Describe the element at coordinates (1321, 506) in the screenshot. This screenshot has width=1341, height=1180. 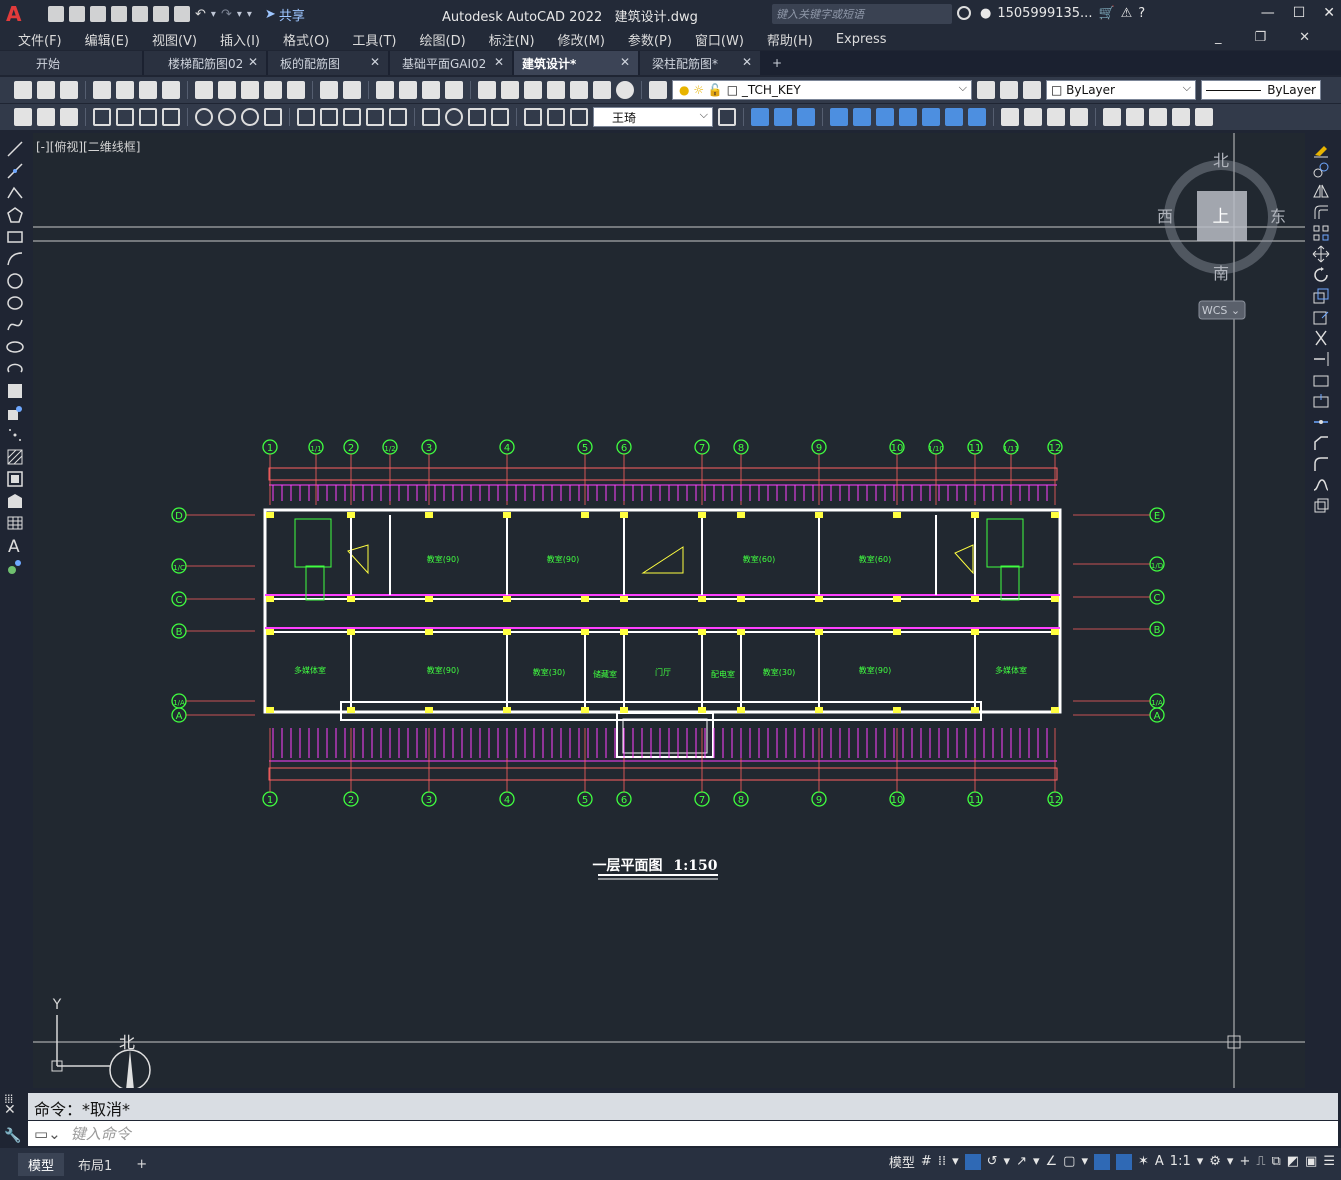
I see `explode-icon` at that location.